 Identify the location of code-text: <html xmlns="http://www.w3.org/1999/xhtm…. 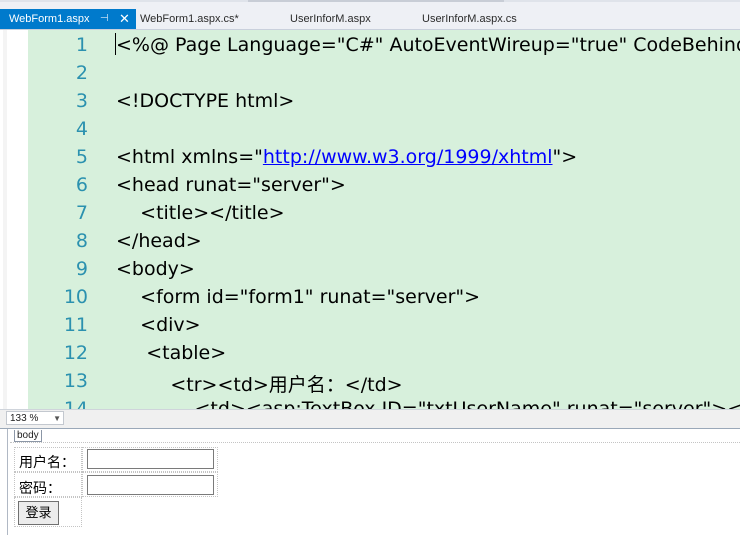
(347, 157).